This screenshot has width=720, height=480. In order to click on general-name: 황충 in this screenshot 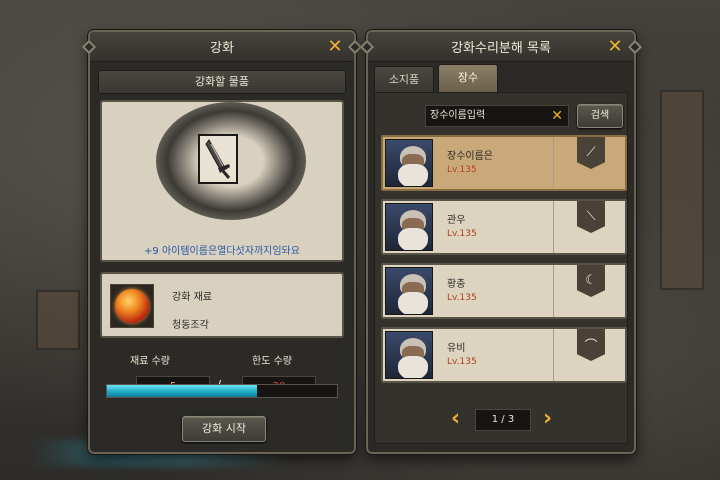, I will do `click(456, 284)`.